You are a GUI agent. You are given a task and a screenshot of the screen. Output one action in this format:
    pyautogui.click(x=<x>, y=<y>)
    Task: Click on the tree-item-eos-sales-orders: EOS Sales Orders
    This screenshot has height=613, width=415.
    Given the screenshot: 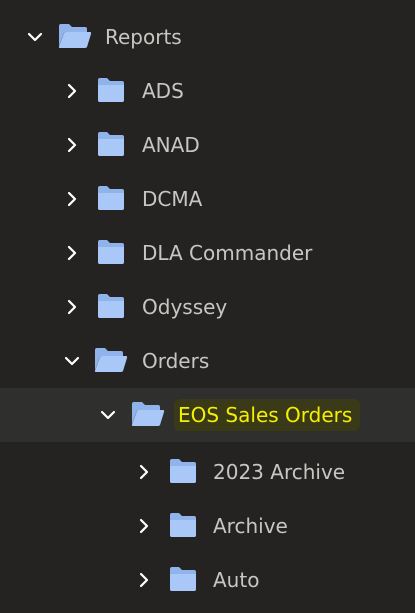 What is the action you would take?
    pyautogui.click(x=207, y=415)
    